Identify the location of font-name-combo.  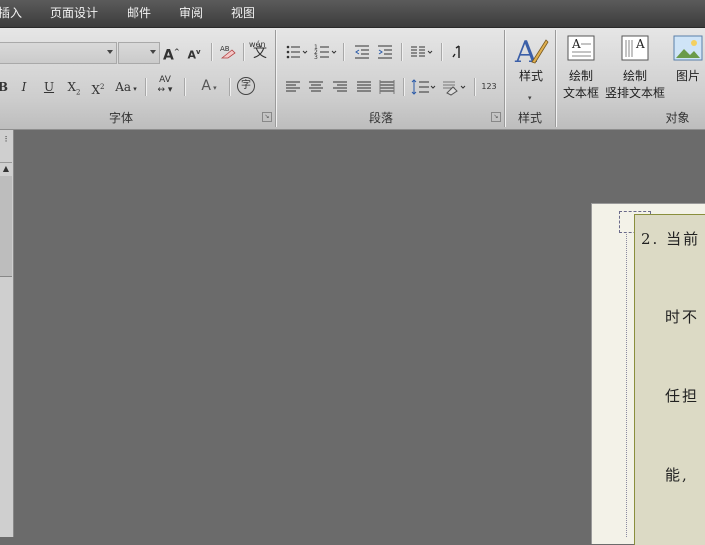
(58, 53).